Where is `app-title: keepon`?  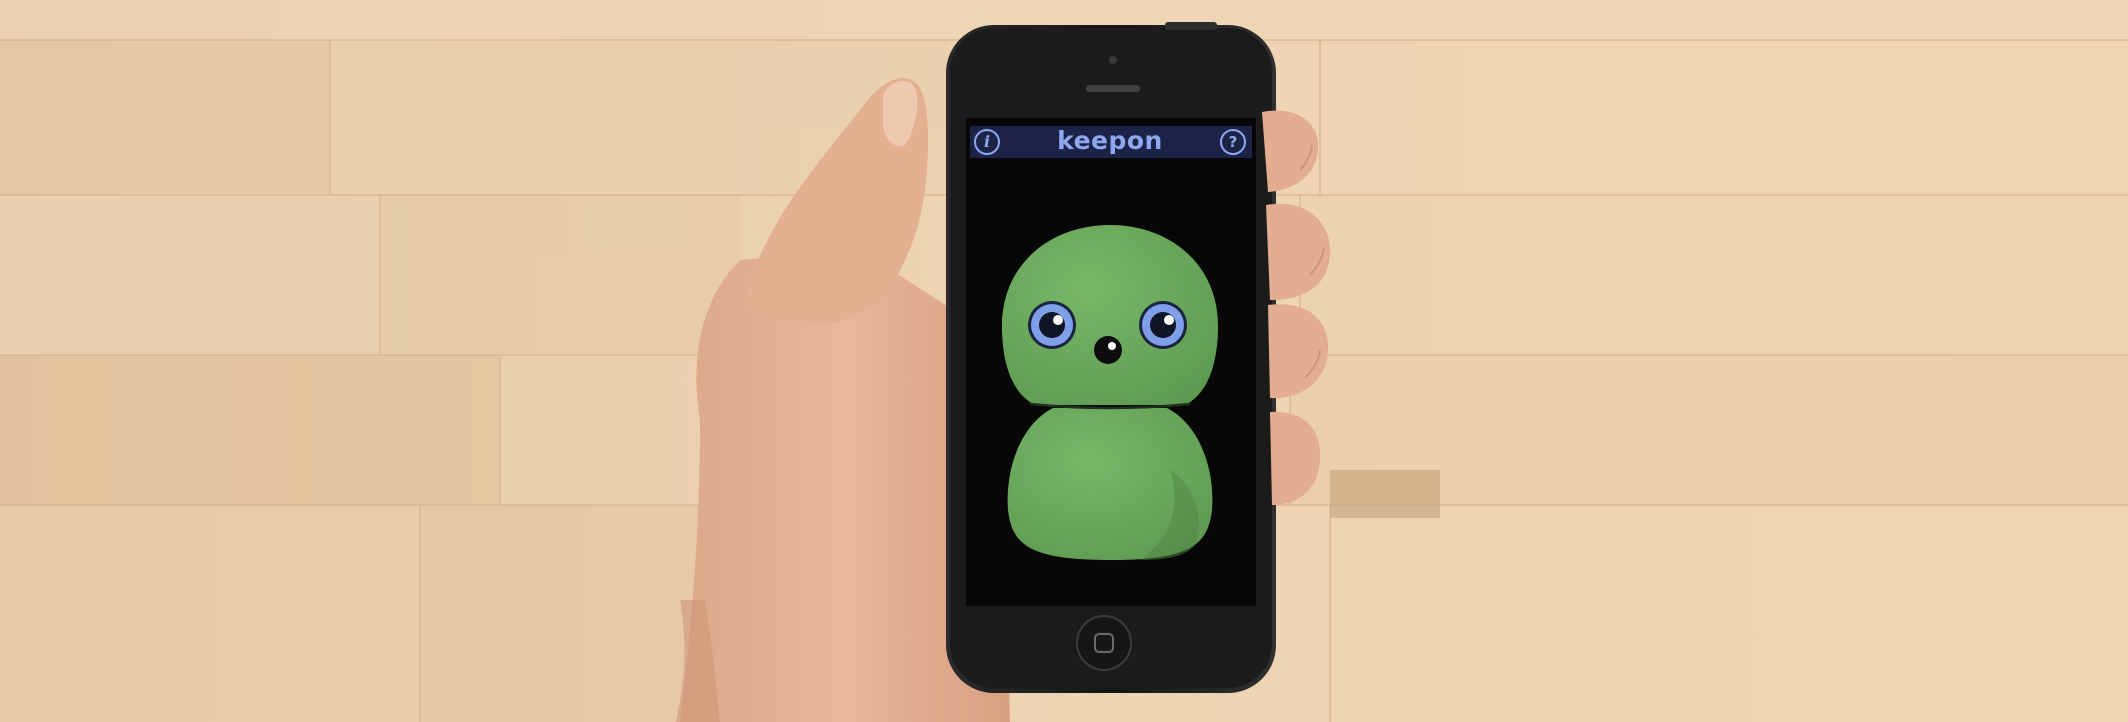 app-title: keepon is located at coordinates (1110, 140).